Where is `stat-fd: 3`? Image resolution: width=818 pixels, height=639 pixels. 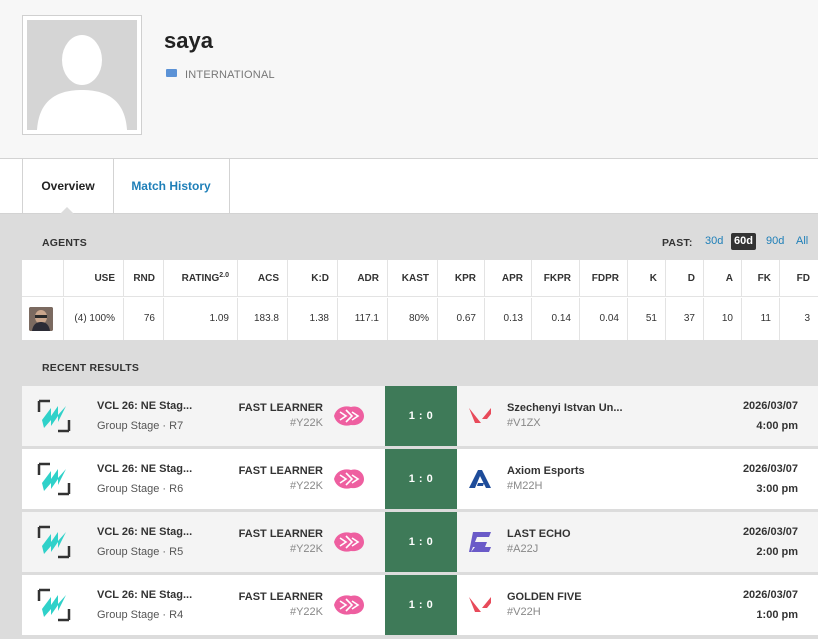
stat-fd: 3 is located at coordinates (807, 318).